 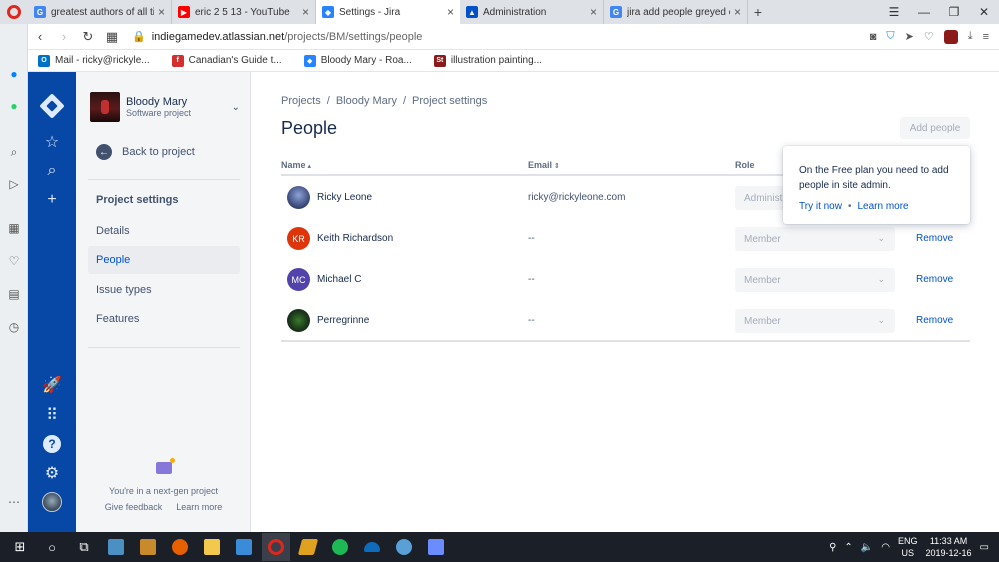 I want to click on people-icon: ⚲, so click(x=832, y=547).